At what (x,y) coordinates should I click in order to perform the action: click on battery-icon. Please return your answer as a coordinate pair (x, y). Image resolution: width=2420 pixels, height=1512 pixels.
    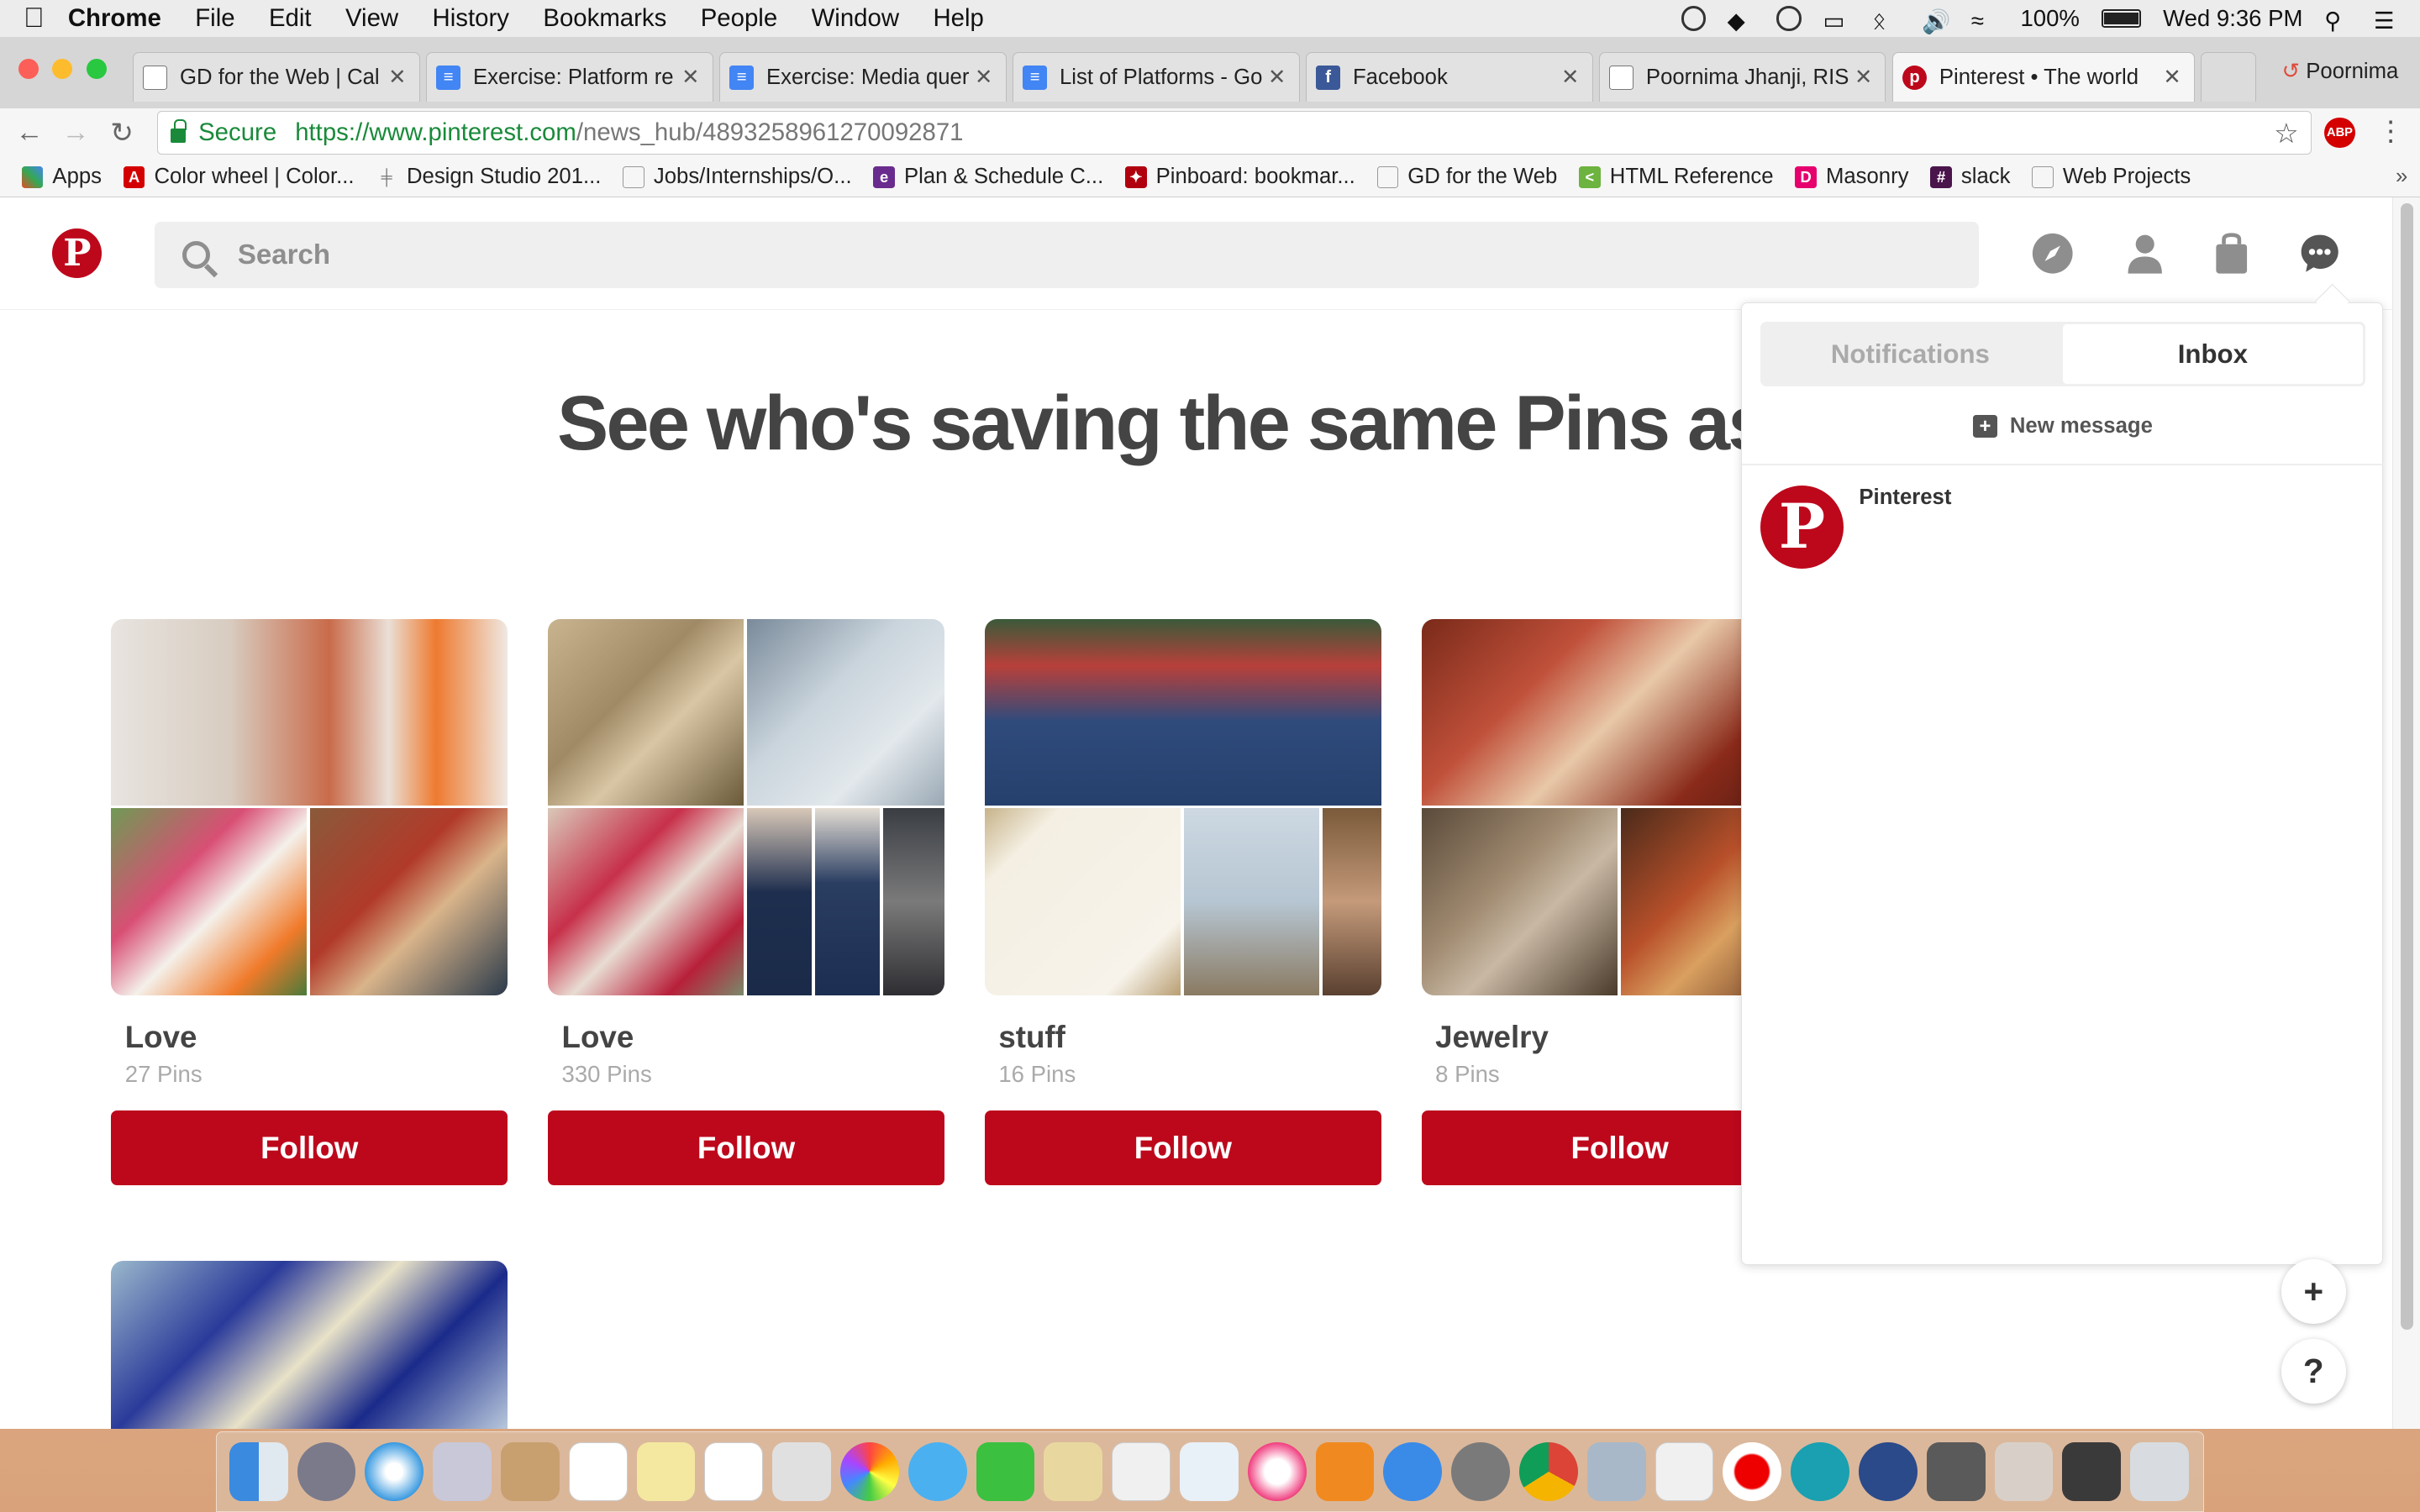
    Looking at the image, I should click on (2121, 19).